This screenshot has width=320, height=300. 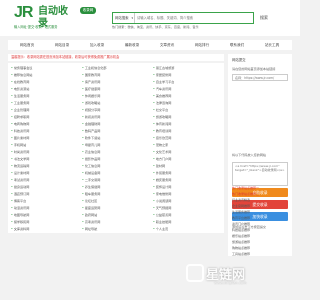 What do you see at coordinates (188, 68) in the screenshot?
I see `grid-link: •丽江古城旅游` at bounding box center [188, 68].